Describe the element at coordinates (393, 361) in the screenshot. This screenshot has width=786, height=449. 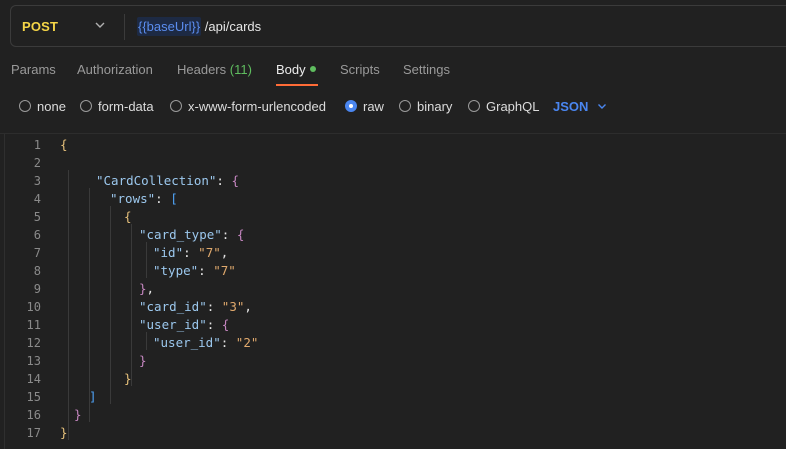
I see `code-line: 13}` at that location.